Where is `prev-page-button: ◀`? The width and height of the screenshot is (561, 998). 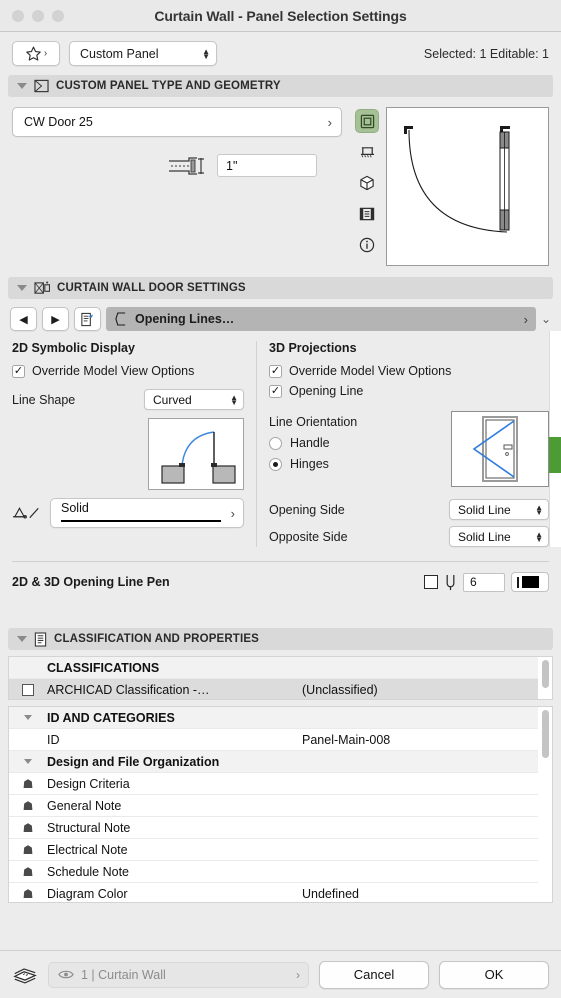 prev-page-button: ◀ is located at coordinates (23, 319).